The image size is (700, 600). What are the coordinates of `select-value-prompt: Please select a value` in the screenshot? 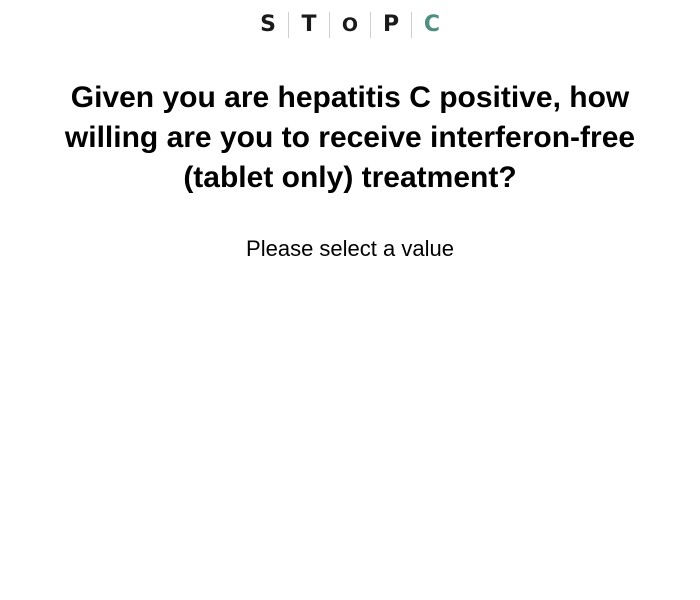 It's located at (350, 248).